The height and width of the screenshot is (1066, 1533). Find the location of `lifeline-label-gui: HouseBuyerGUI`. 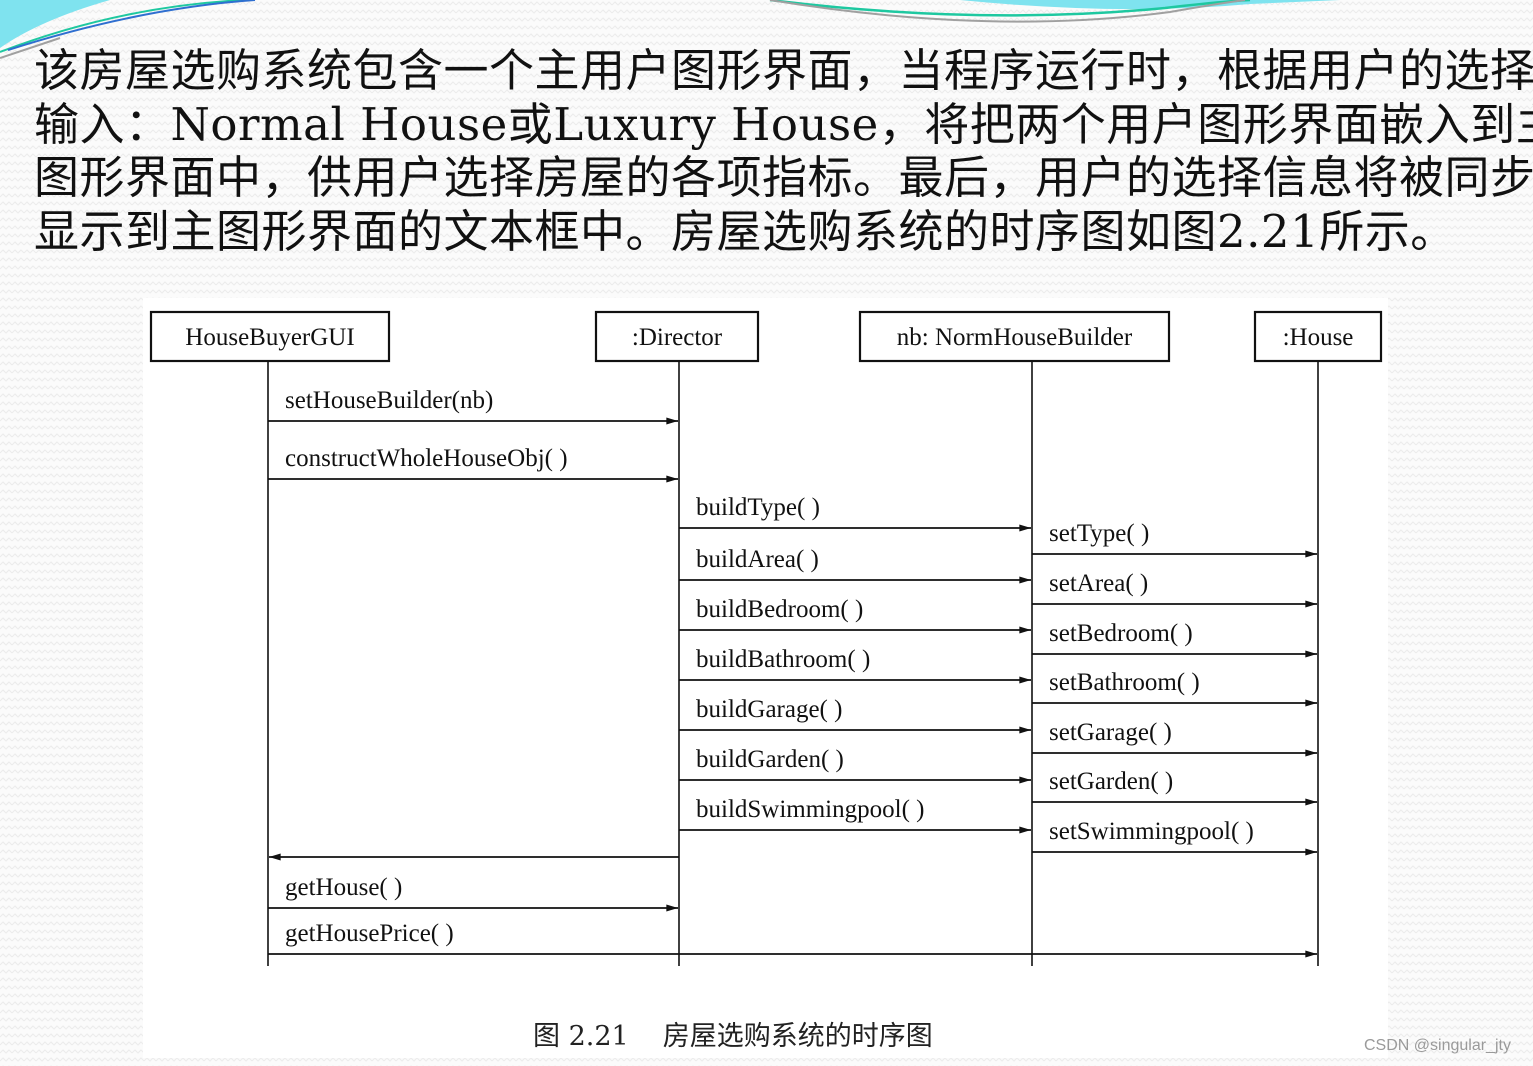

lifeline-label-gui: HouseBuyerGUI is located at coordinates (269, 337).